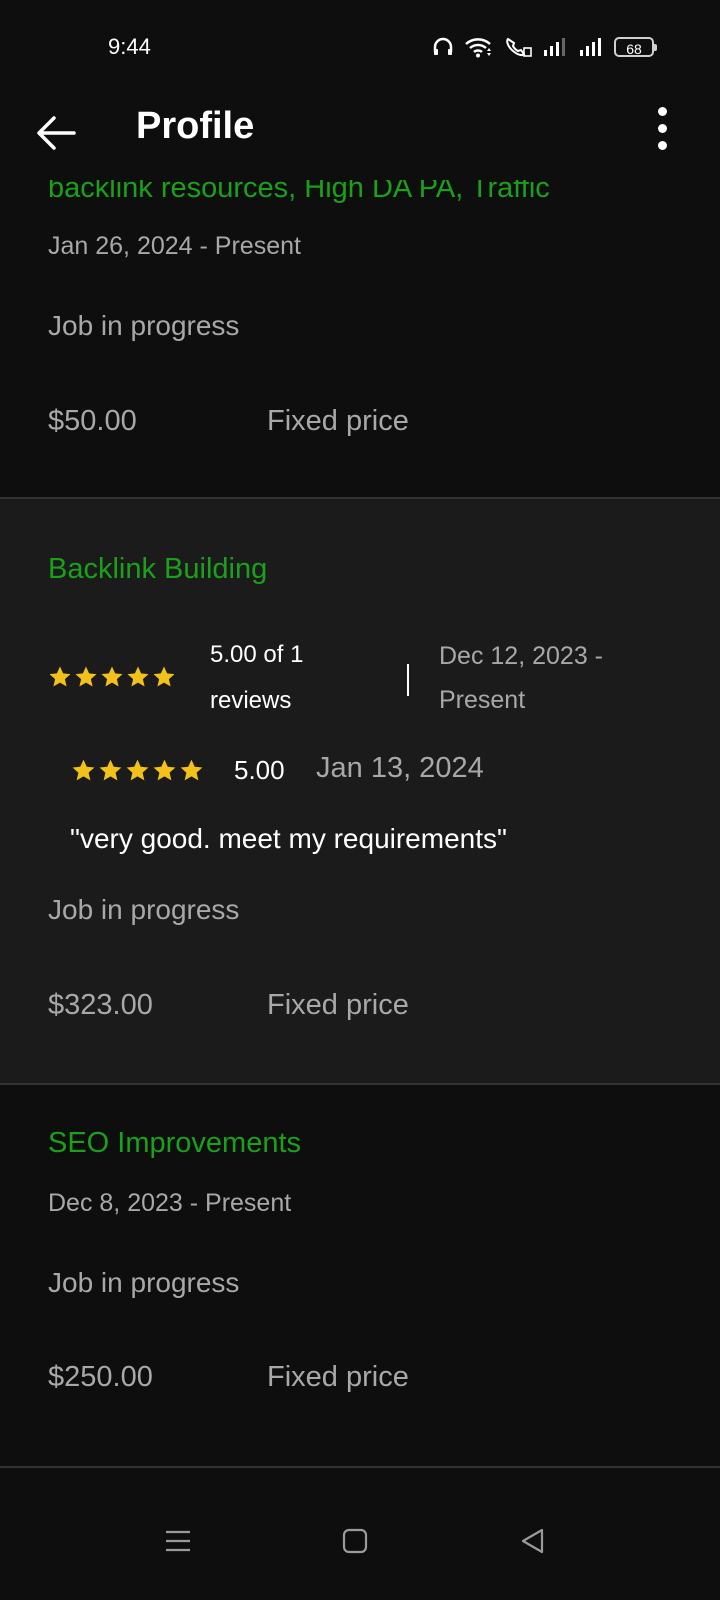 The image size is (720, 1600). What do you see at coordinates (256, 678) in the screenshot?
I see `rating-summary: 5.00 of 1 reviews` at bounding box center [256, 678].